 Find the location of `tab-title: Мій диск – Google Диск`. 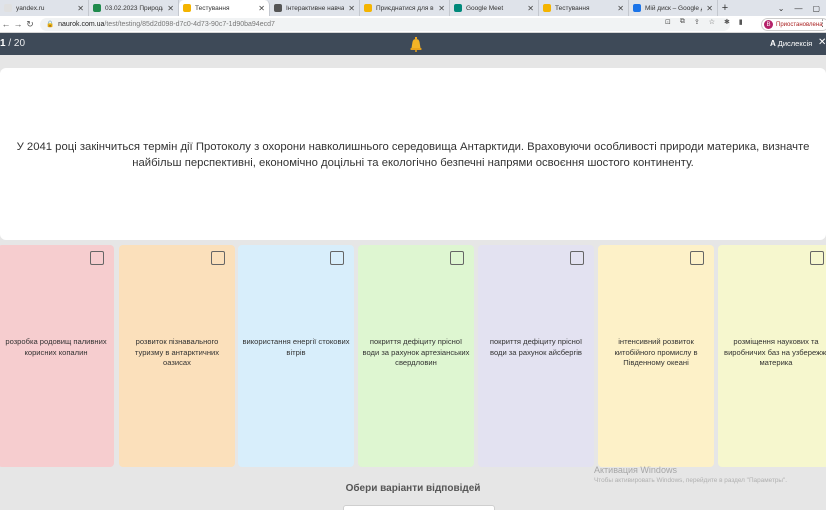

tab-title: Мій диск – Google Диск is located at coordinates (673, 8).